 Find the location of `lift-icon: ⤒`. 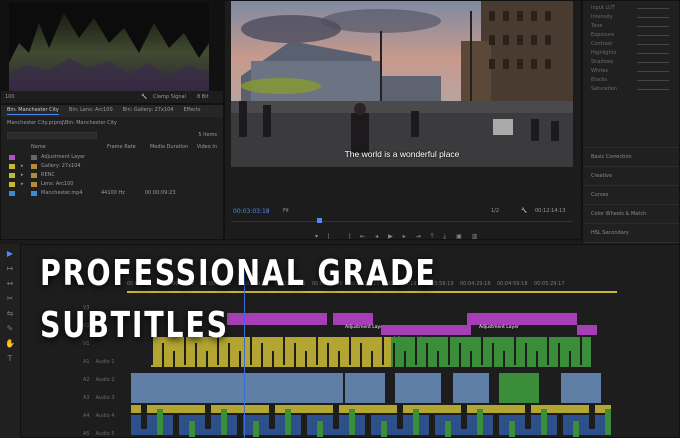

lift-icon: ⤒ is located at coordinates (432, 236).